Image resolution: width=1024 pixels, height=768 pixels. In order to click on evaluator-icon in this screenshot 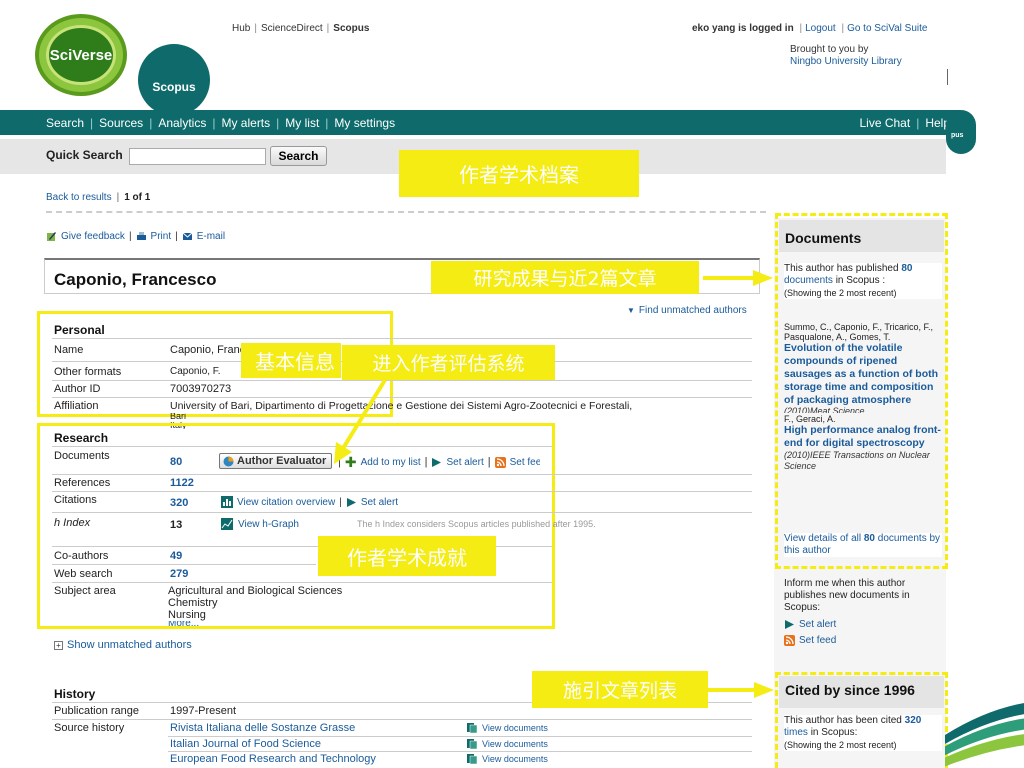, I will do `click(228, 461)`.